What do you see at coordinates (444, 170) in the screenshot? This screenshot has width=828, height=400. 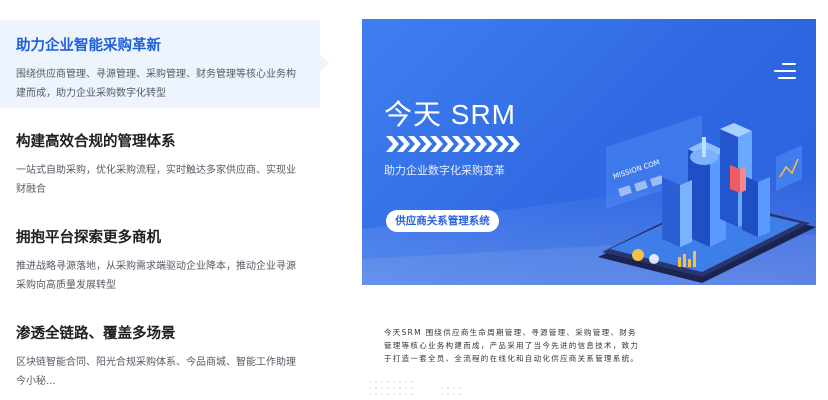 I see `product-slogan: 助力企业数字化采购变革` at bounding box center [444, 170].